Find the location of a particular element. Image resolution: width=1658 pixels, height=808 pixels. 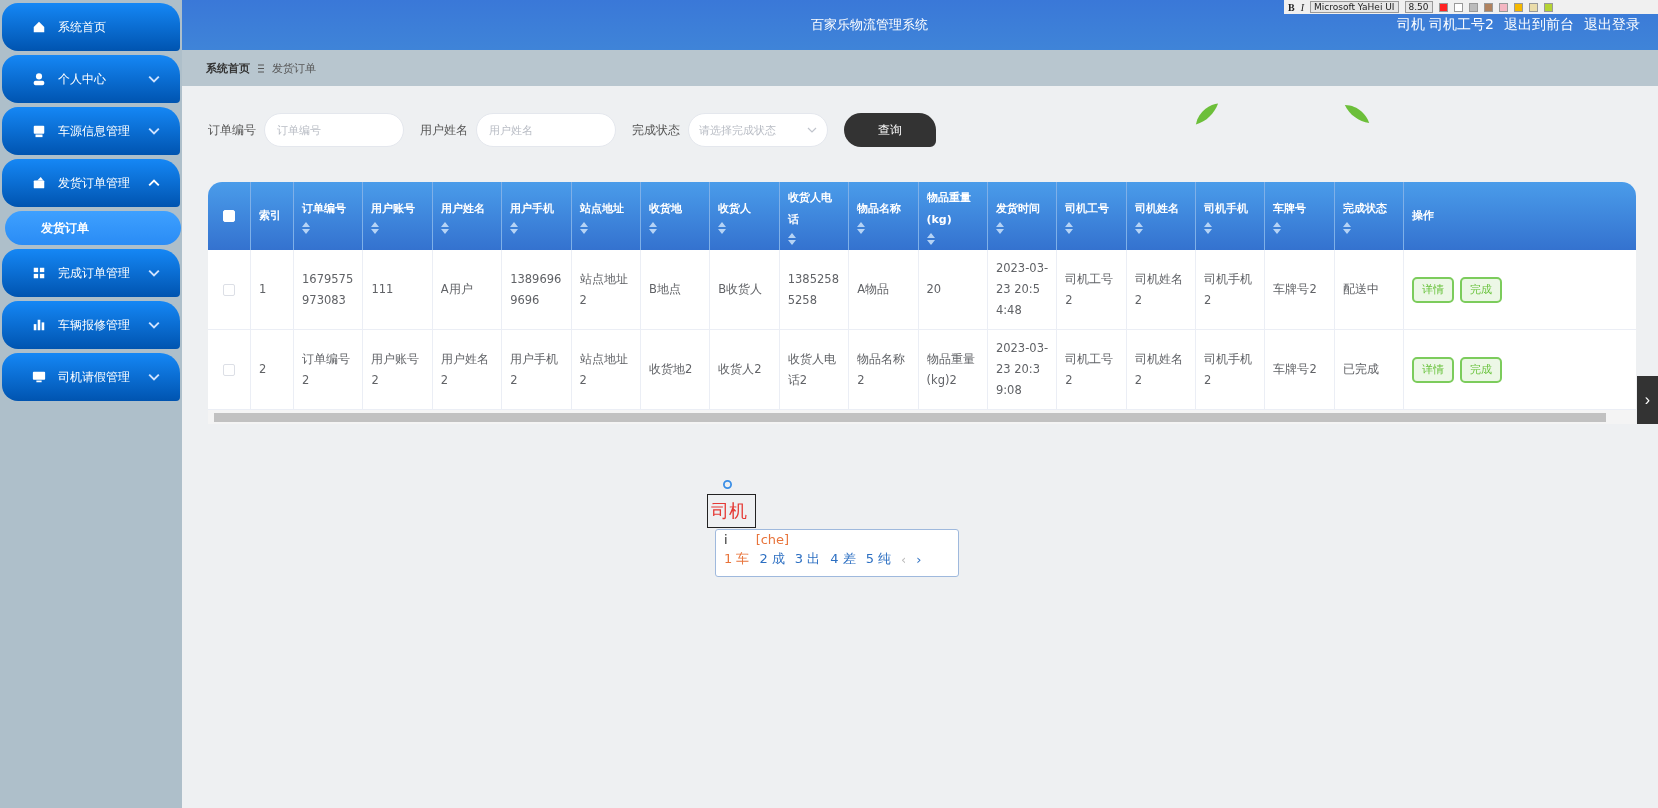

breadcrumb-link: 系统首页 is located at coordinates (228, 68).